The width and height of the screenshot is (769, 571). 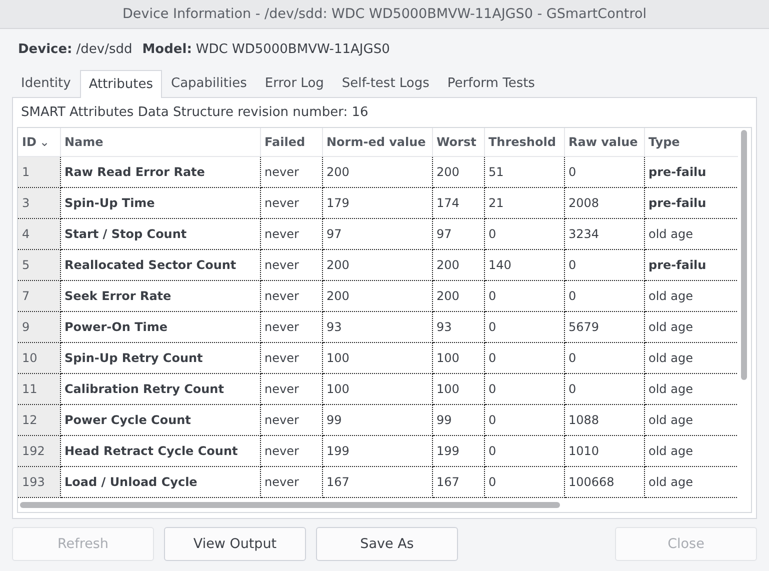 I want to click on table-cell: 140, so click(x=524, y=265).